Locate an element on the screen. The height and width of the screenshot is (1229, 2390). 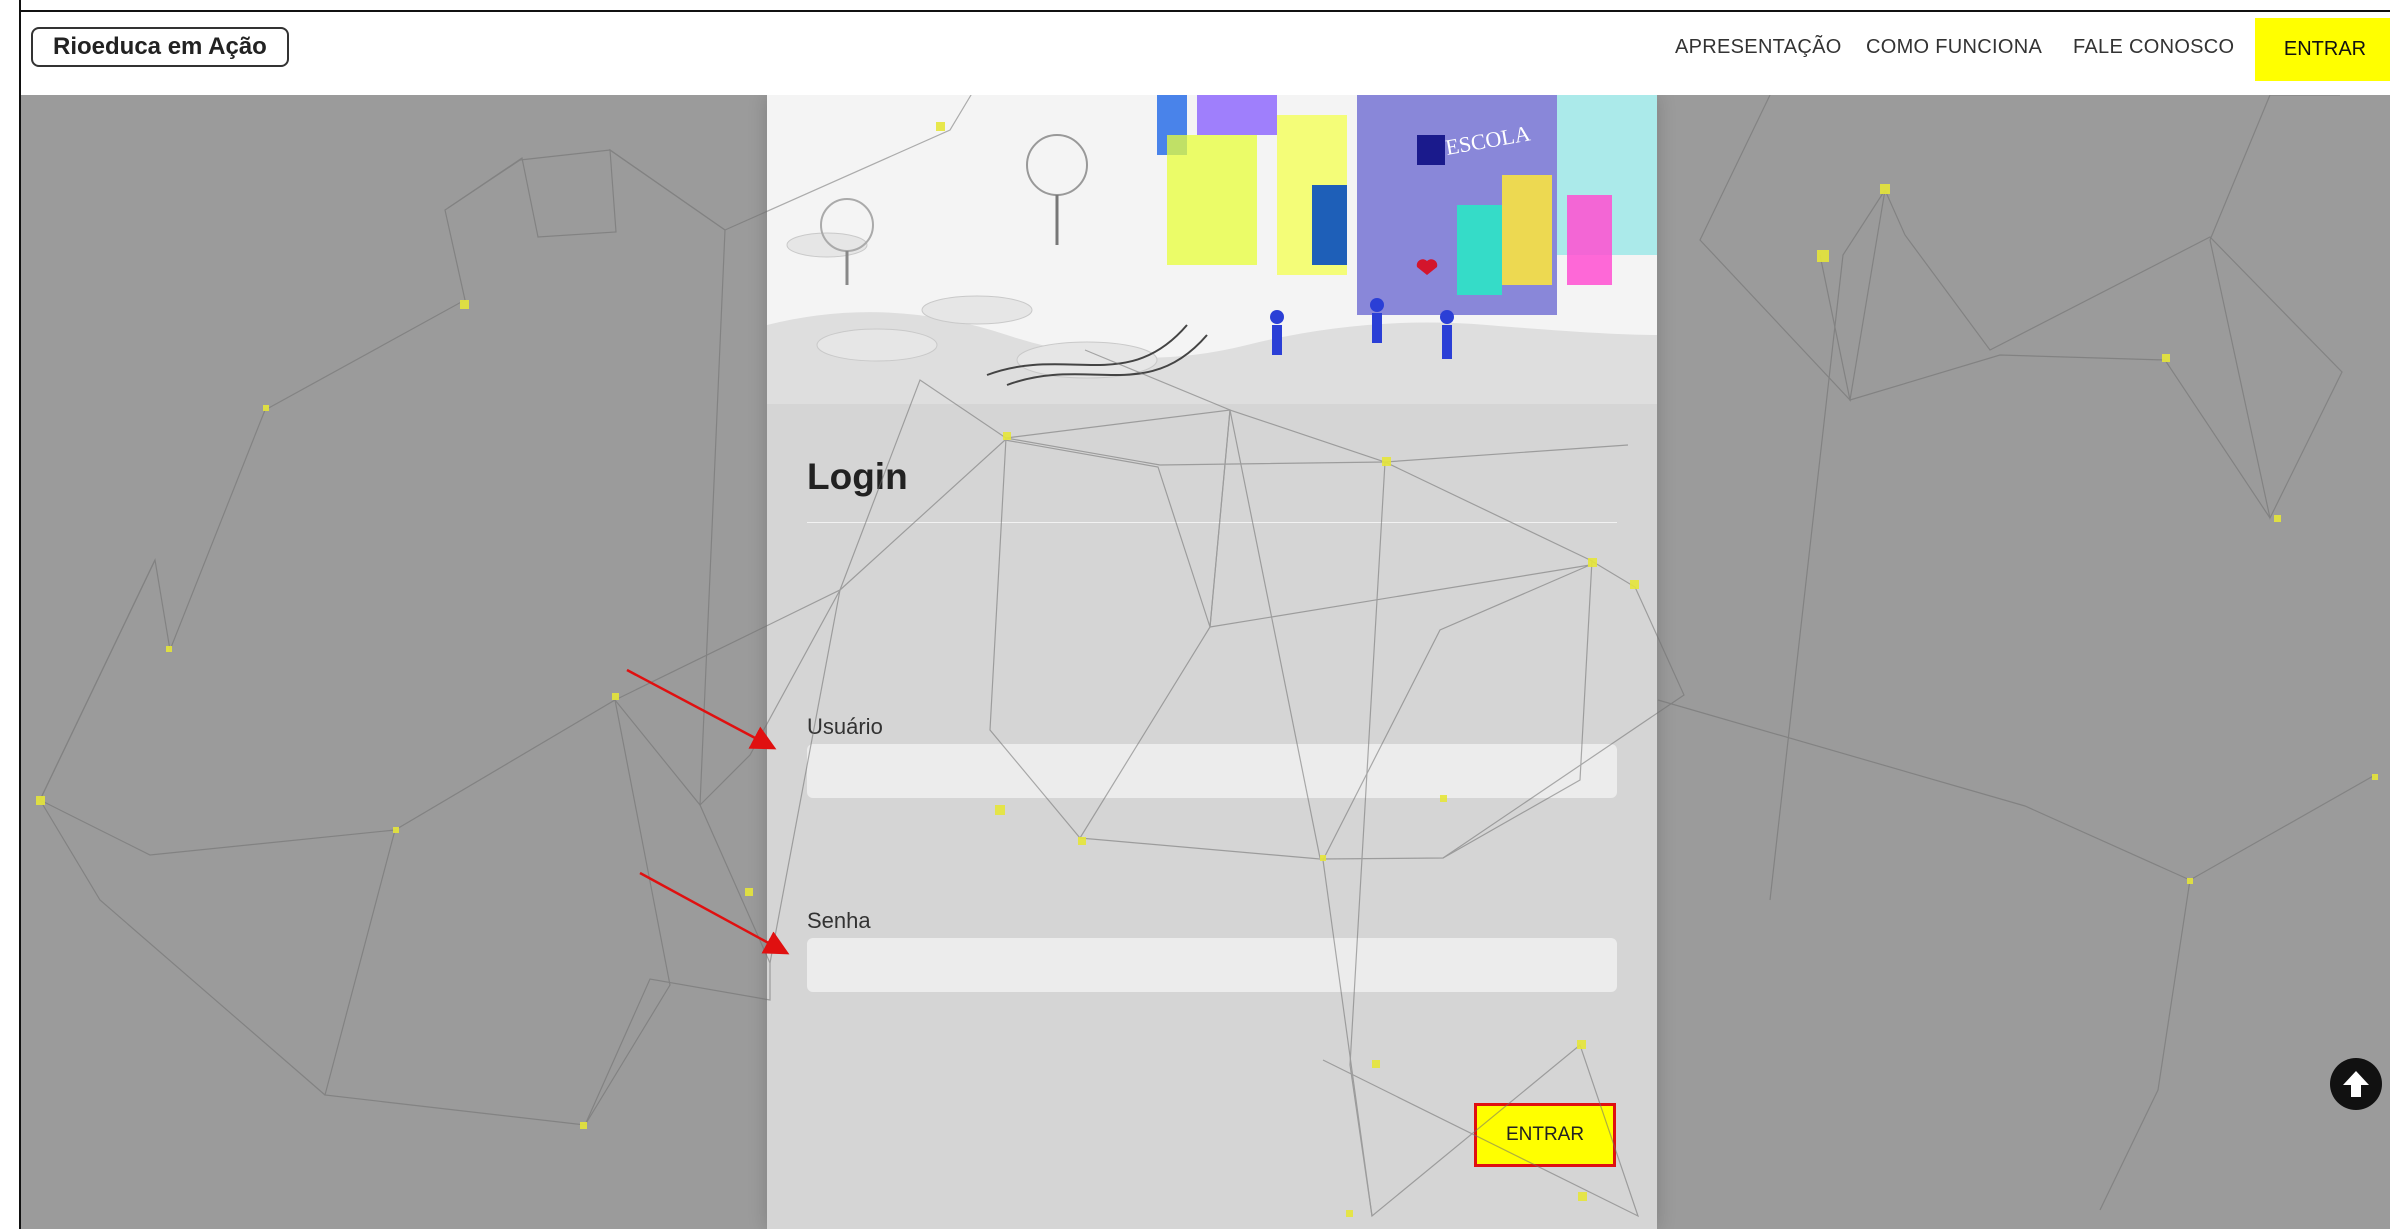
hero-illustration: ESCOLA is located at coordinates (1212, 249).